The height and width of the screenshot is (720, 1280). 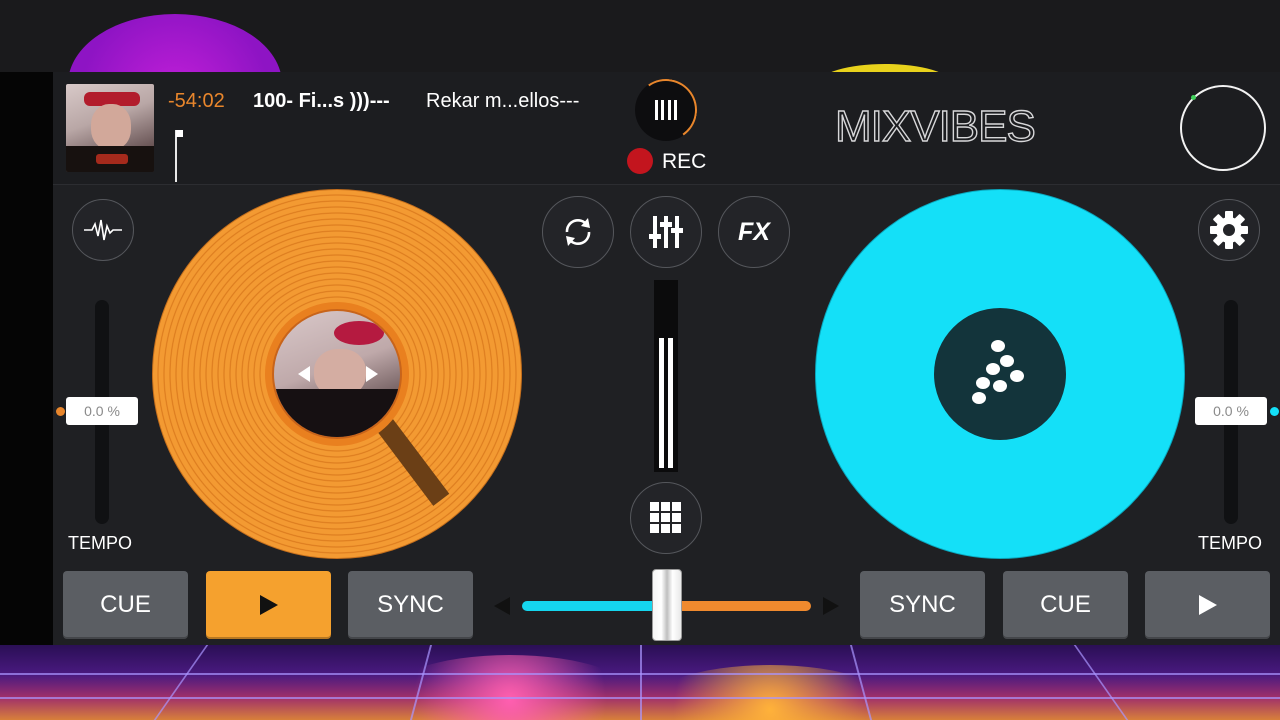 What do you see at coordinates (372, 374) in the screenshot?
I see `pitch-bend-right-icon` at bounding box center [372, 374].